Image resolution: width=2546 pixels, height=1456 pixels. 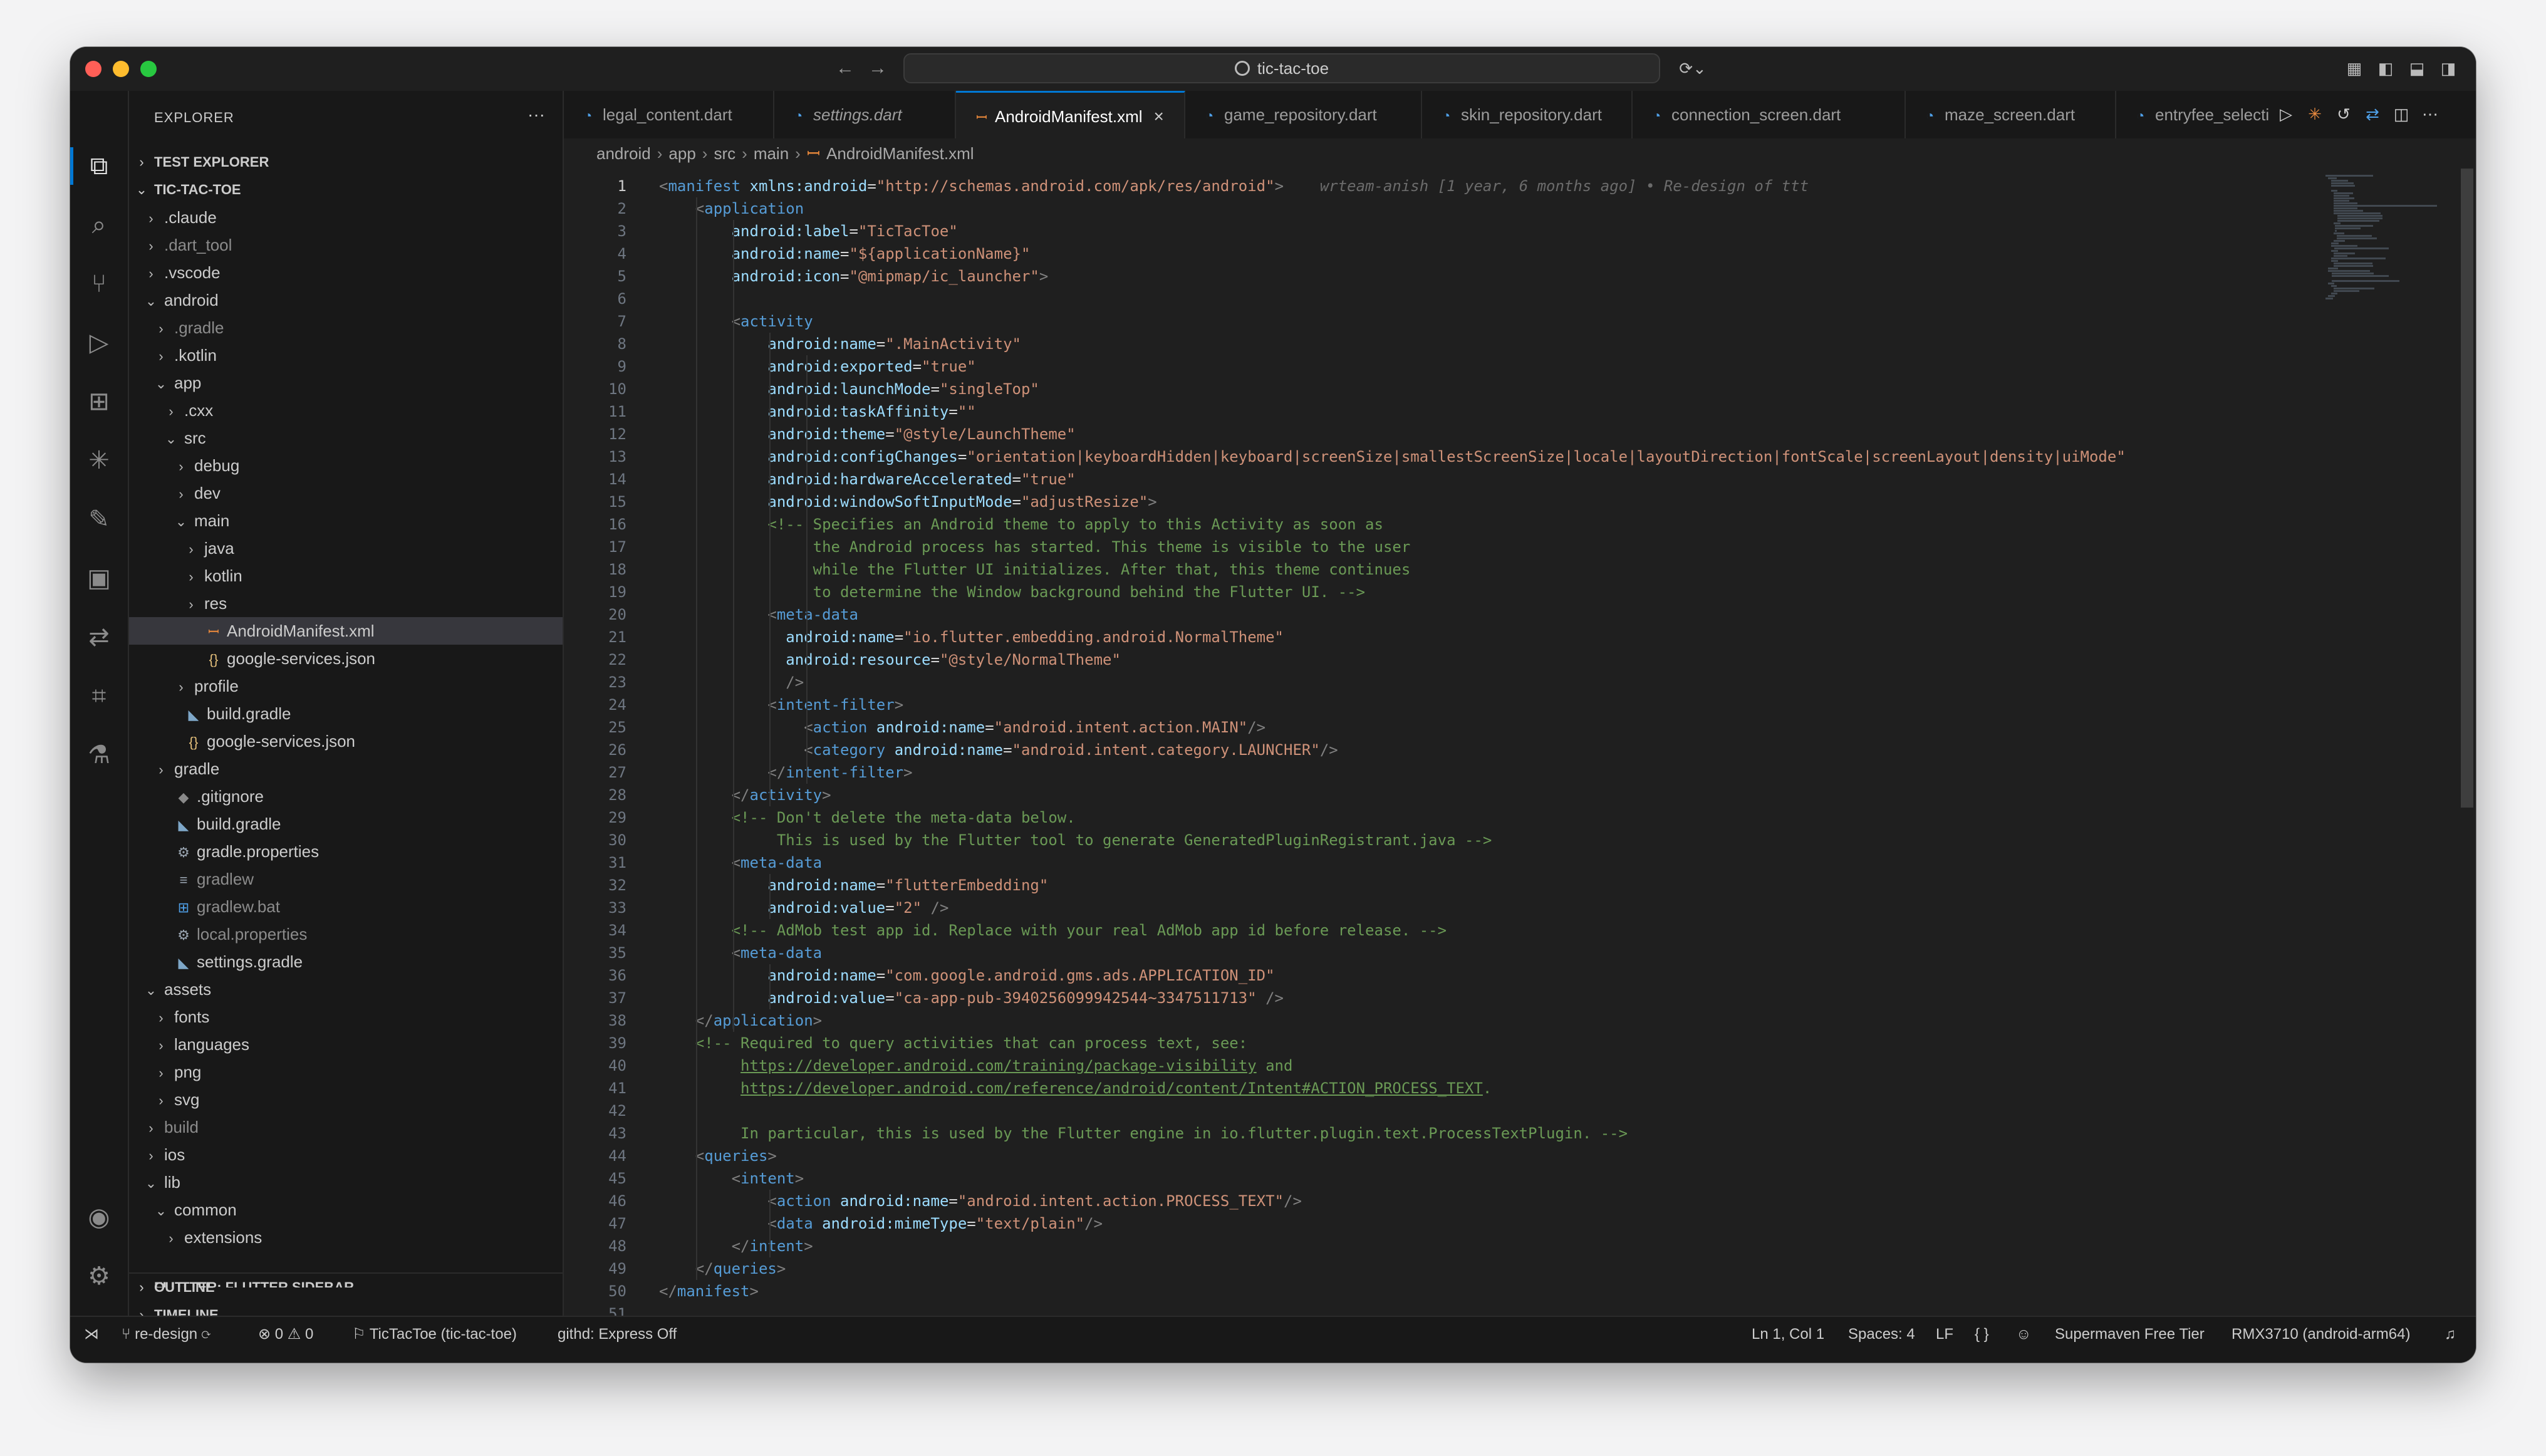 I want to click on folder-item: › java, so click(x=346, y=548).